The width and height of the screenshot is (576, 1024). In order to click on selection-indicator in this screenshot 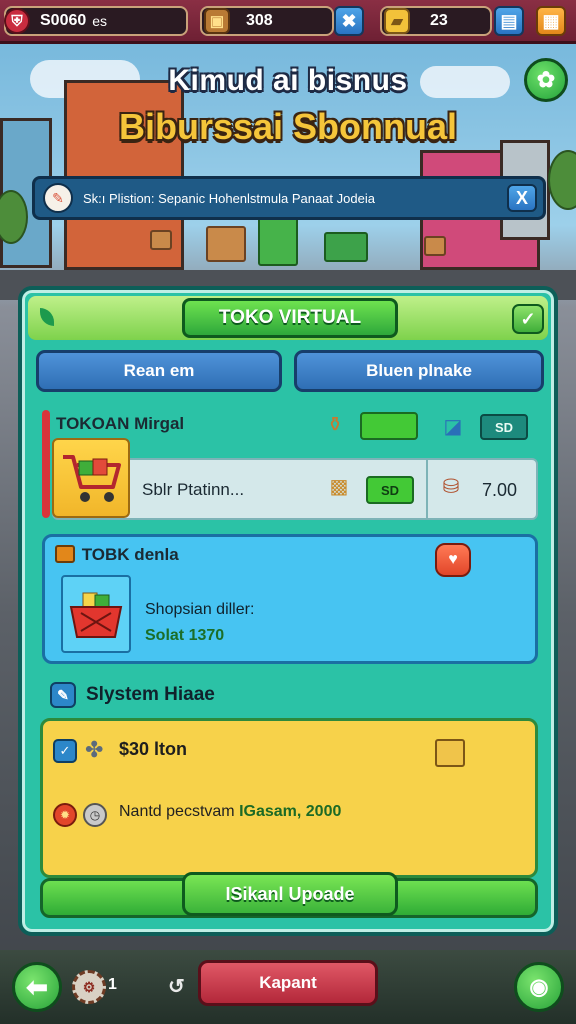, I will do `click(46, 464)`.